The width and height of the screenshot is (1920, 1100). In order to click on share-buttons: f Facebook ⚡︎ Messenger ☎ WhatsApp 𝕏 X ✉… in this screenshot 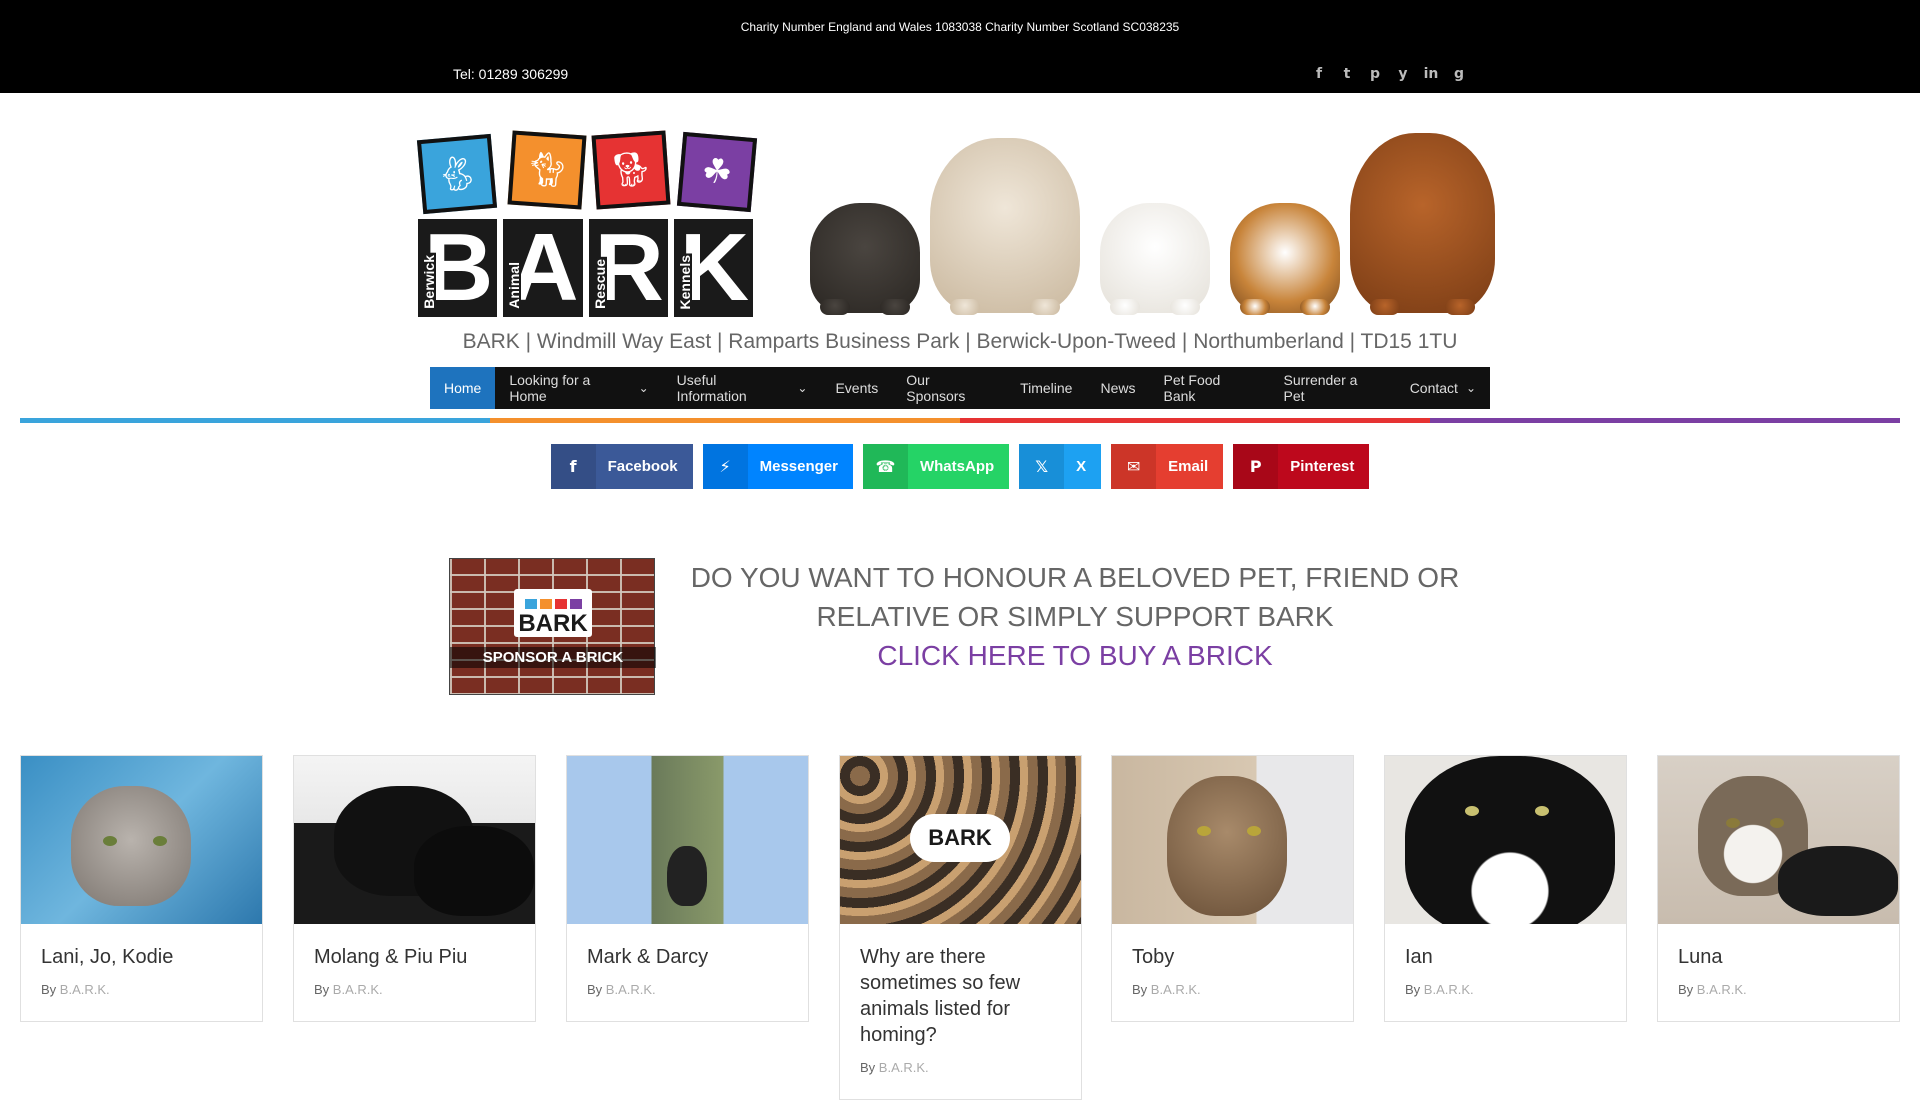, I will do `click(960, 466)`.